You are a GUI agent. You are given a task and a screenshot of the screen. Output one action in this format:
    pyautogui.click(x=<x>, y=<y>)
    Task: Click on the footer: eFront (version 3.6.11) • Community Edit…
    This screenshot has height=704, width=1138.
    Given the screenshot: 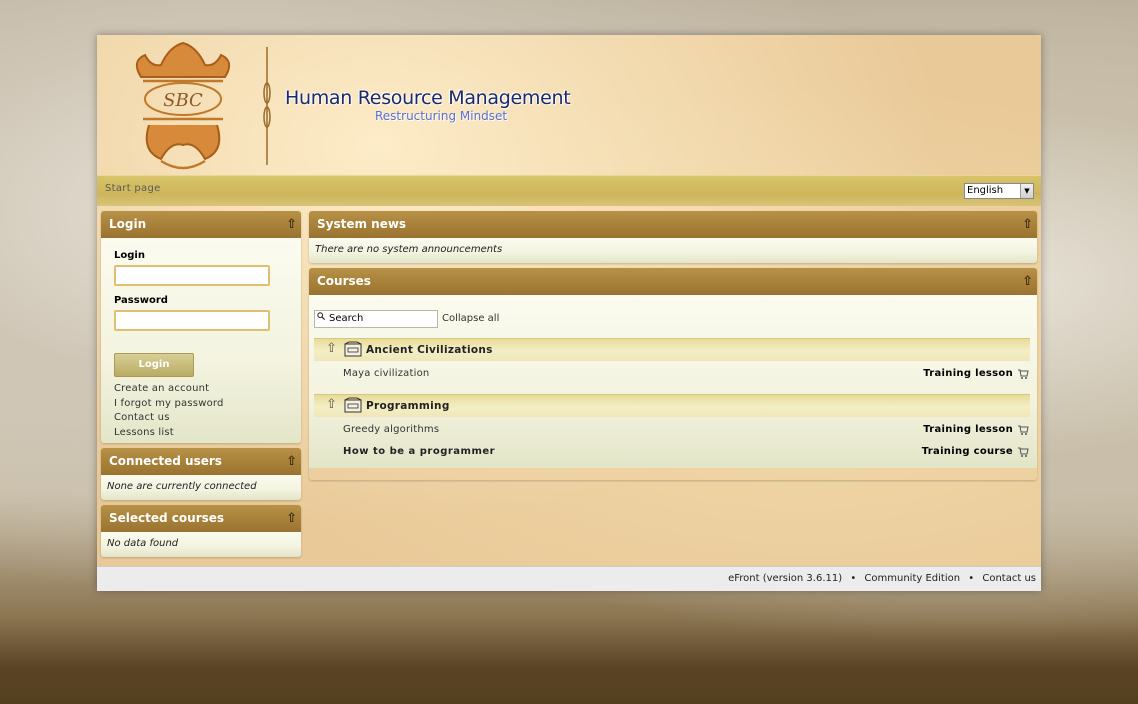 What is the action you would take?
    pyautogui.click(x=569, y=578)
    